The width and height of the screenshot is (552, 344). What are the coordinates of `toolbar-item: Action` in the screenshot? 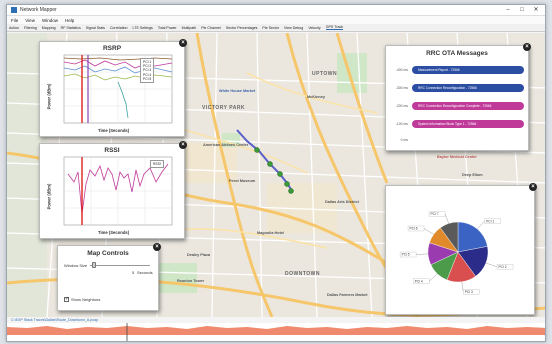 It's located at (14, 28).